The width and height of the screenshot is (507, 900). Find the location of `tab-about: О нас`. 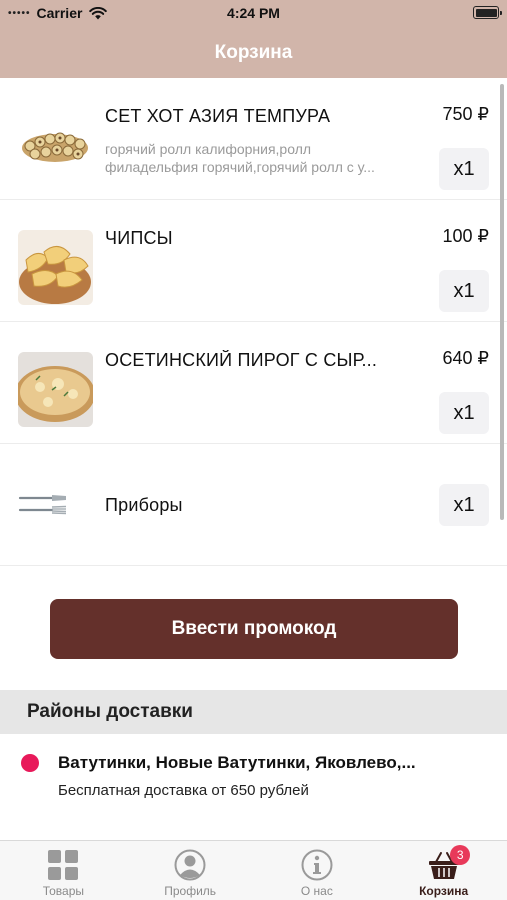

tab-about: О нас is located at coordinates (317, 870).